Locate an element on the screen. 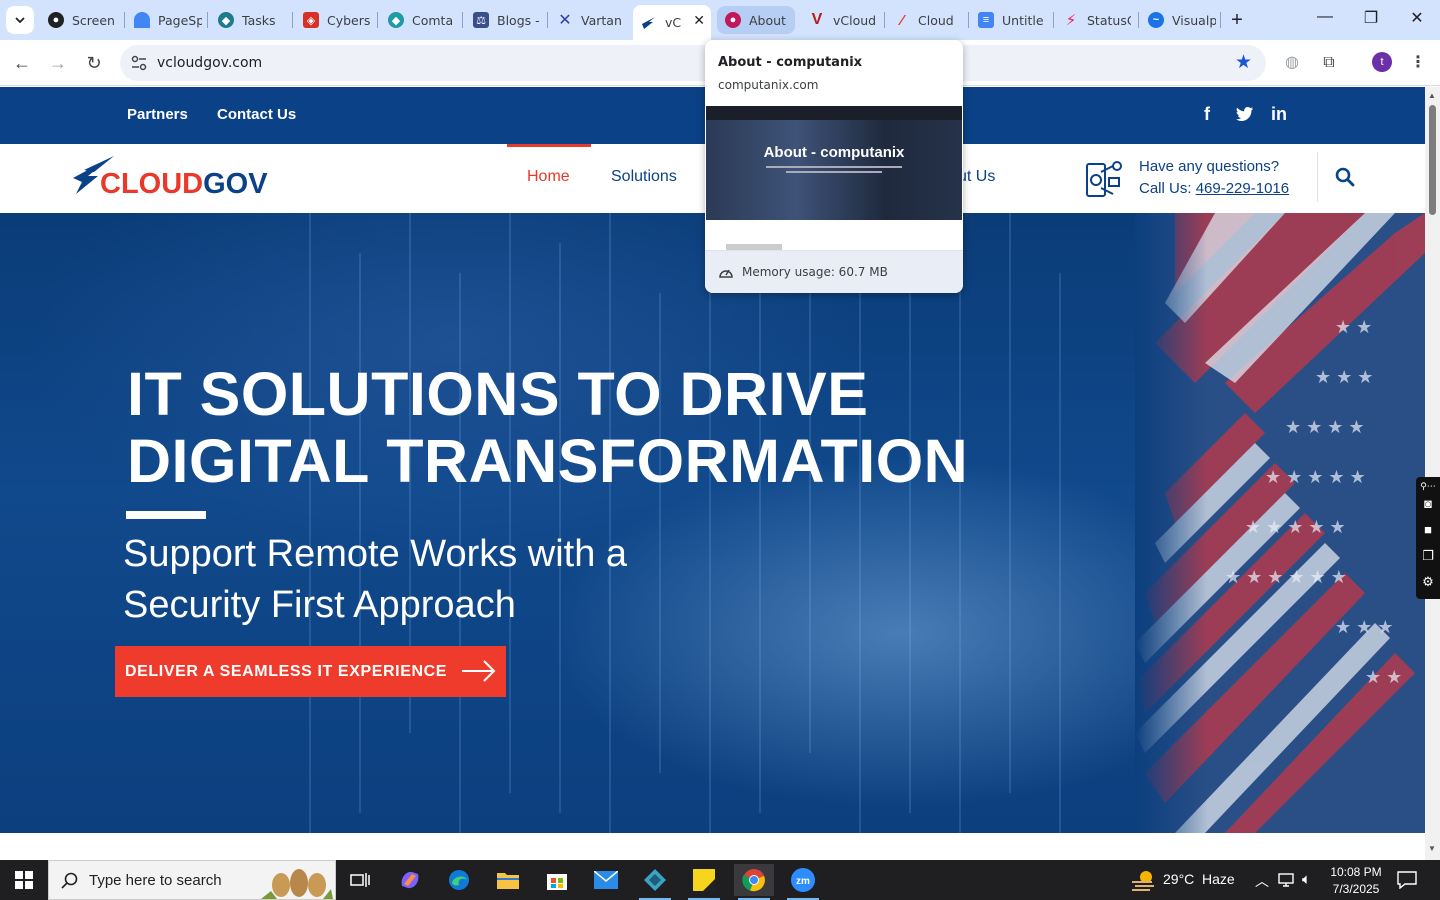 Image resolution: width=1440 pixels, height=900 pixels. site-info-icon is located at coordinates (139, 63).